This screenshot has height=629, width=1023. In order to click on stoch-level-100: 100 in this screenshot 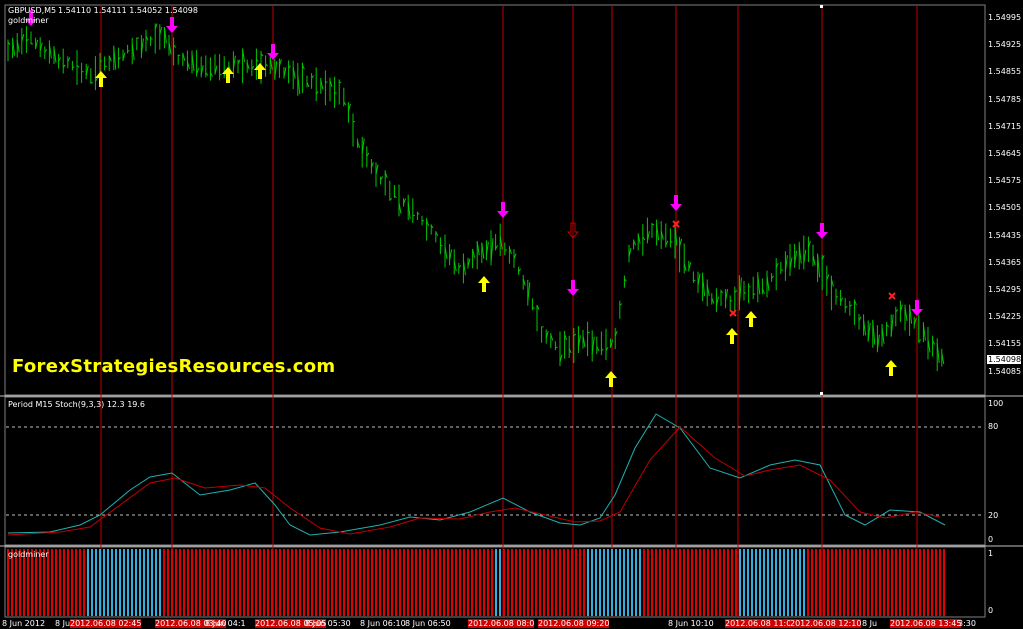, I will do `click(996, 403)`.